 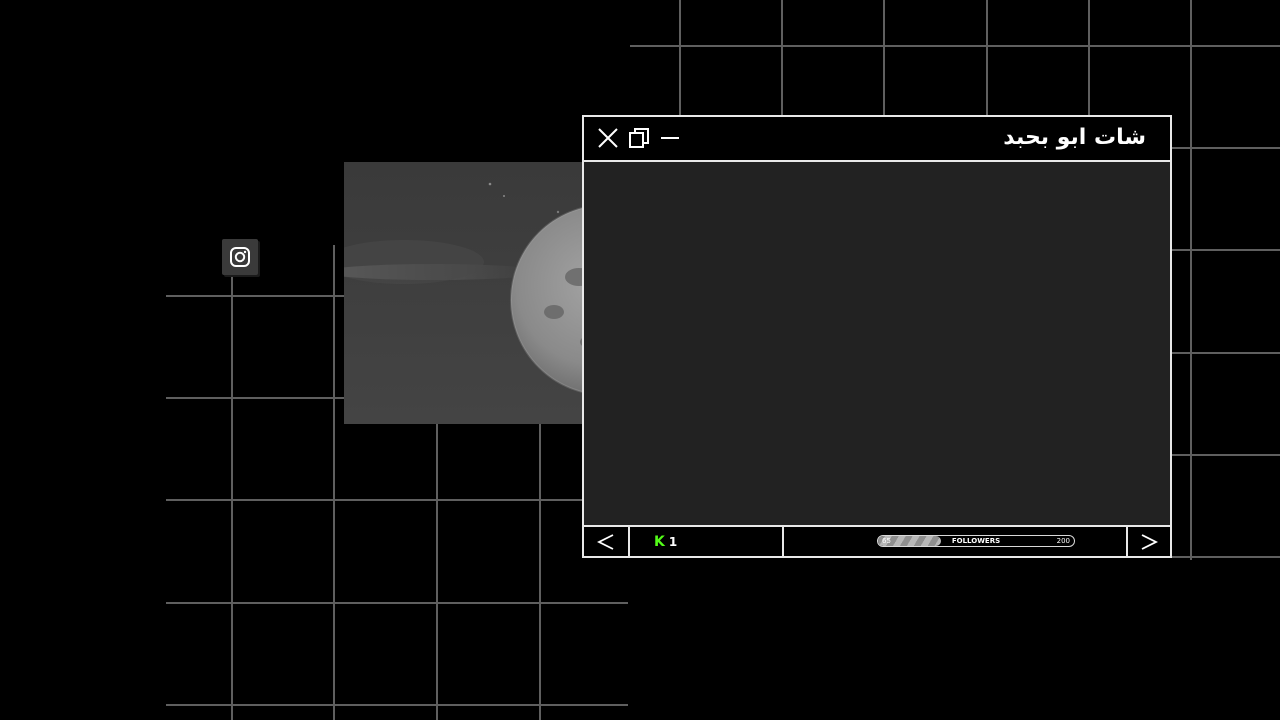 What do you see at coordinates (639, 138) in the screenshot?
I see `restore-icon` at bounding box center [639, 138].